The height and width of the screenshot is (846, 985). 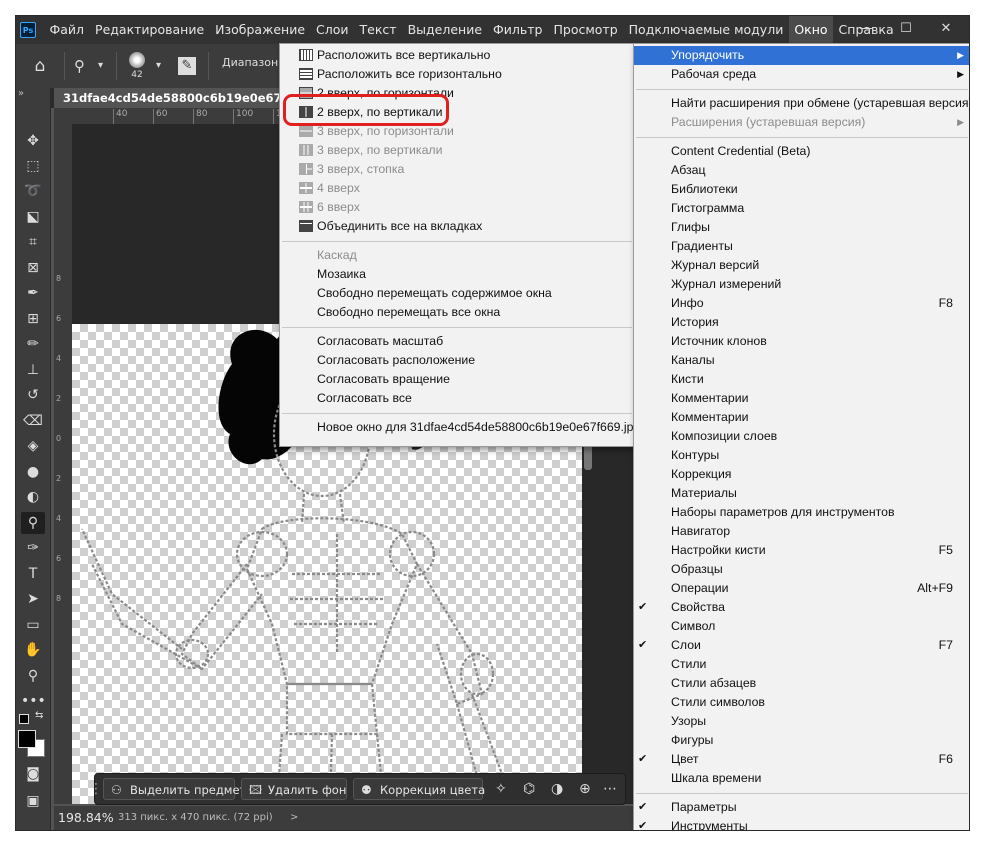 What do you see at coordinates (419, 789) in the screenshot?
I see `color-correction-button: ⚉ Коррекция цвета` at bounding box center [419, 789].